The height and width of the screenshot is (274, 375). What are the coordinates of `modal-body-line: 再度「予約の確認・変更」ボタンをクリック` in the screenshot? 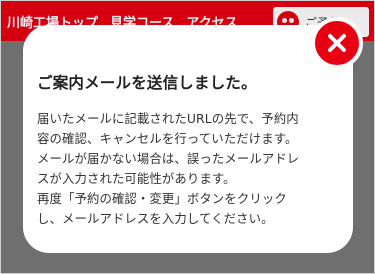 It's located at (162, 198).